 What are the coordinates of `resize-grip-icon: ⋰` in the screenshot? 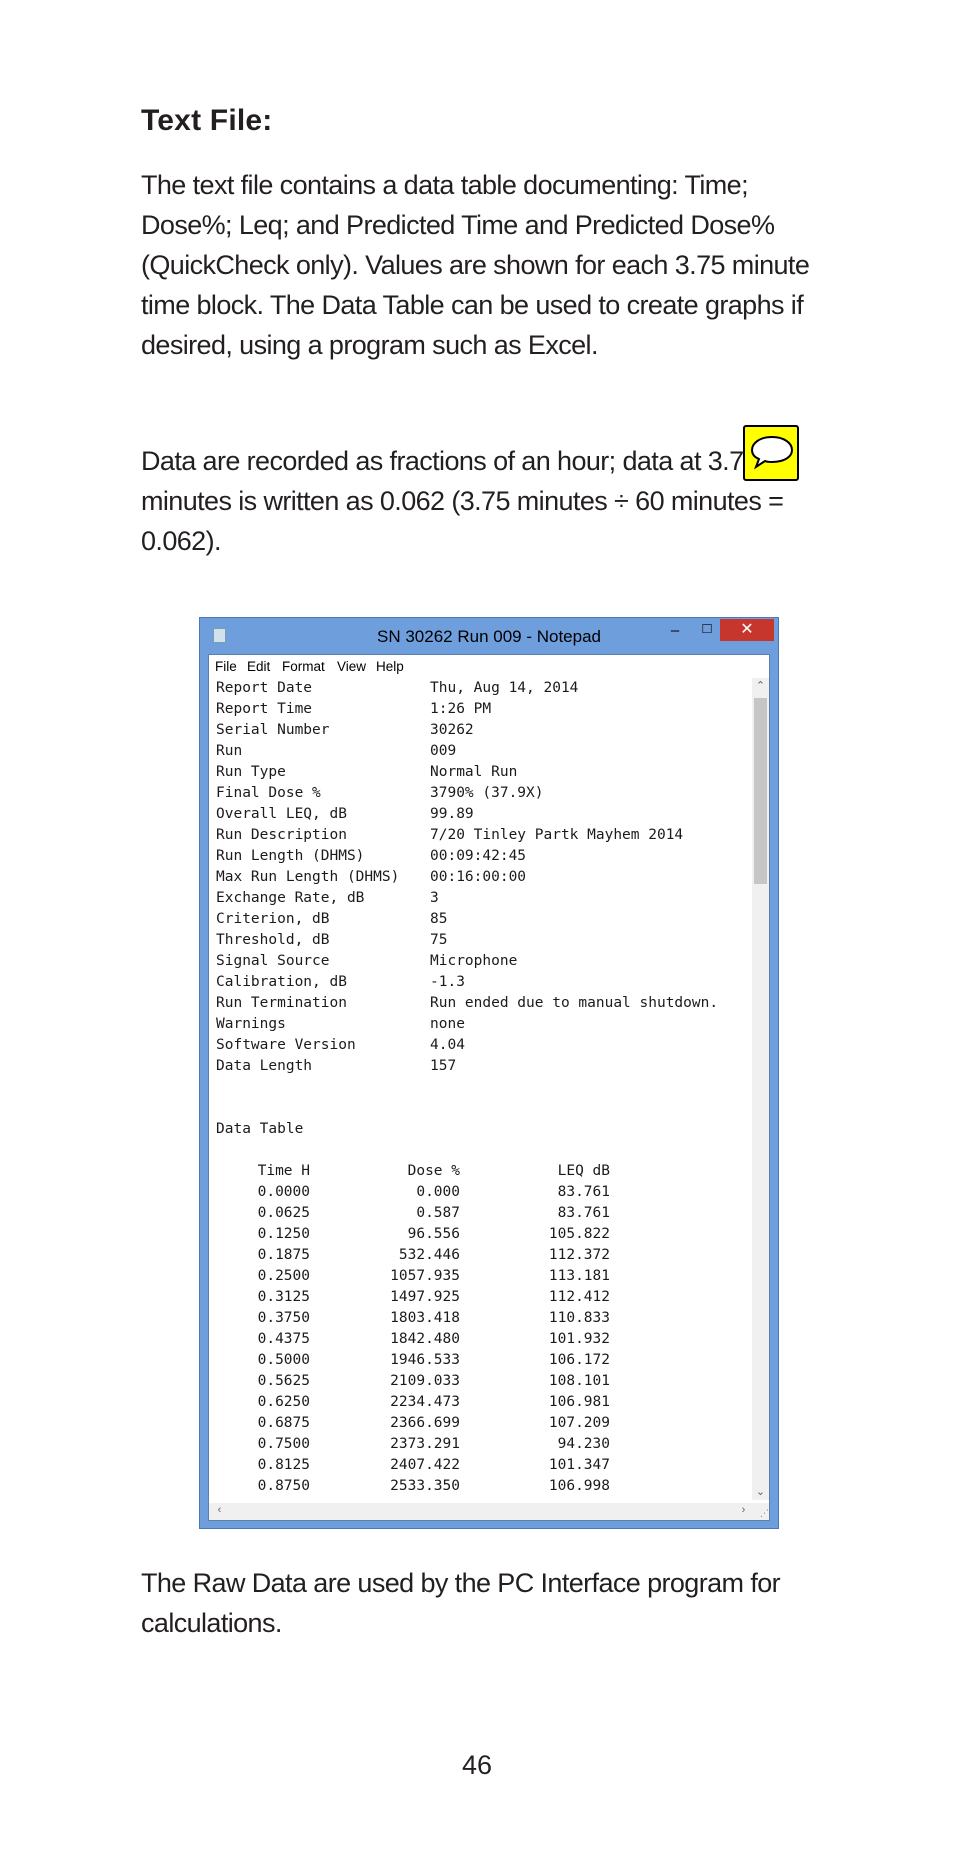 It's located at (760, 1511).